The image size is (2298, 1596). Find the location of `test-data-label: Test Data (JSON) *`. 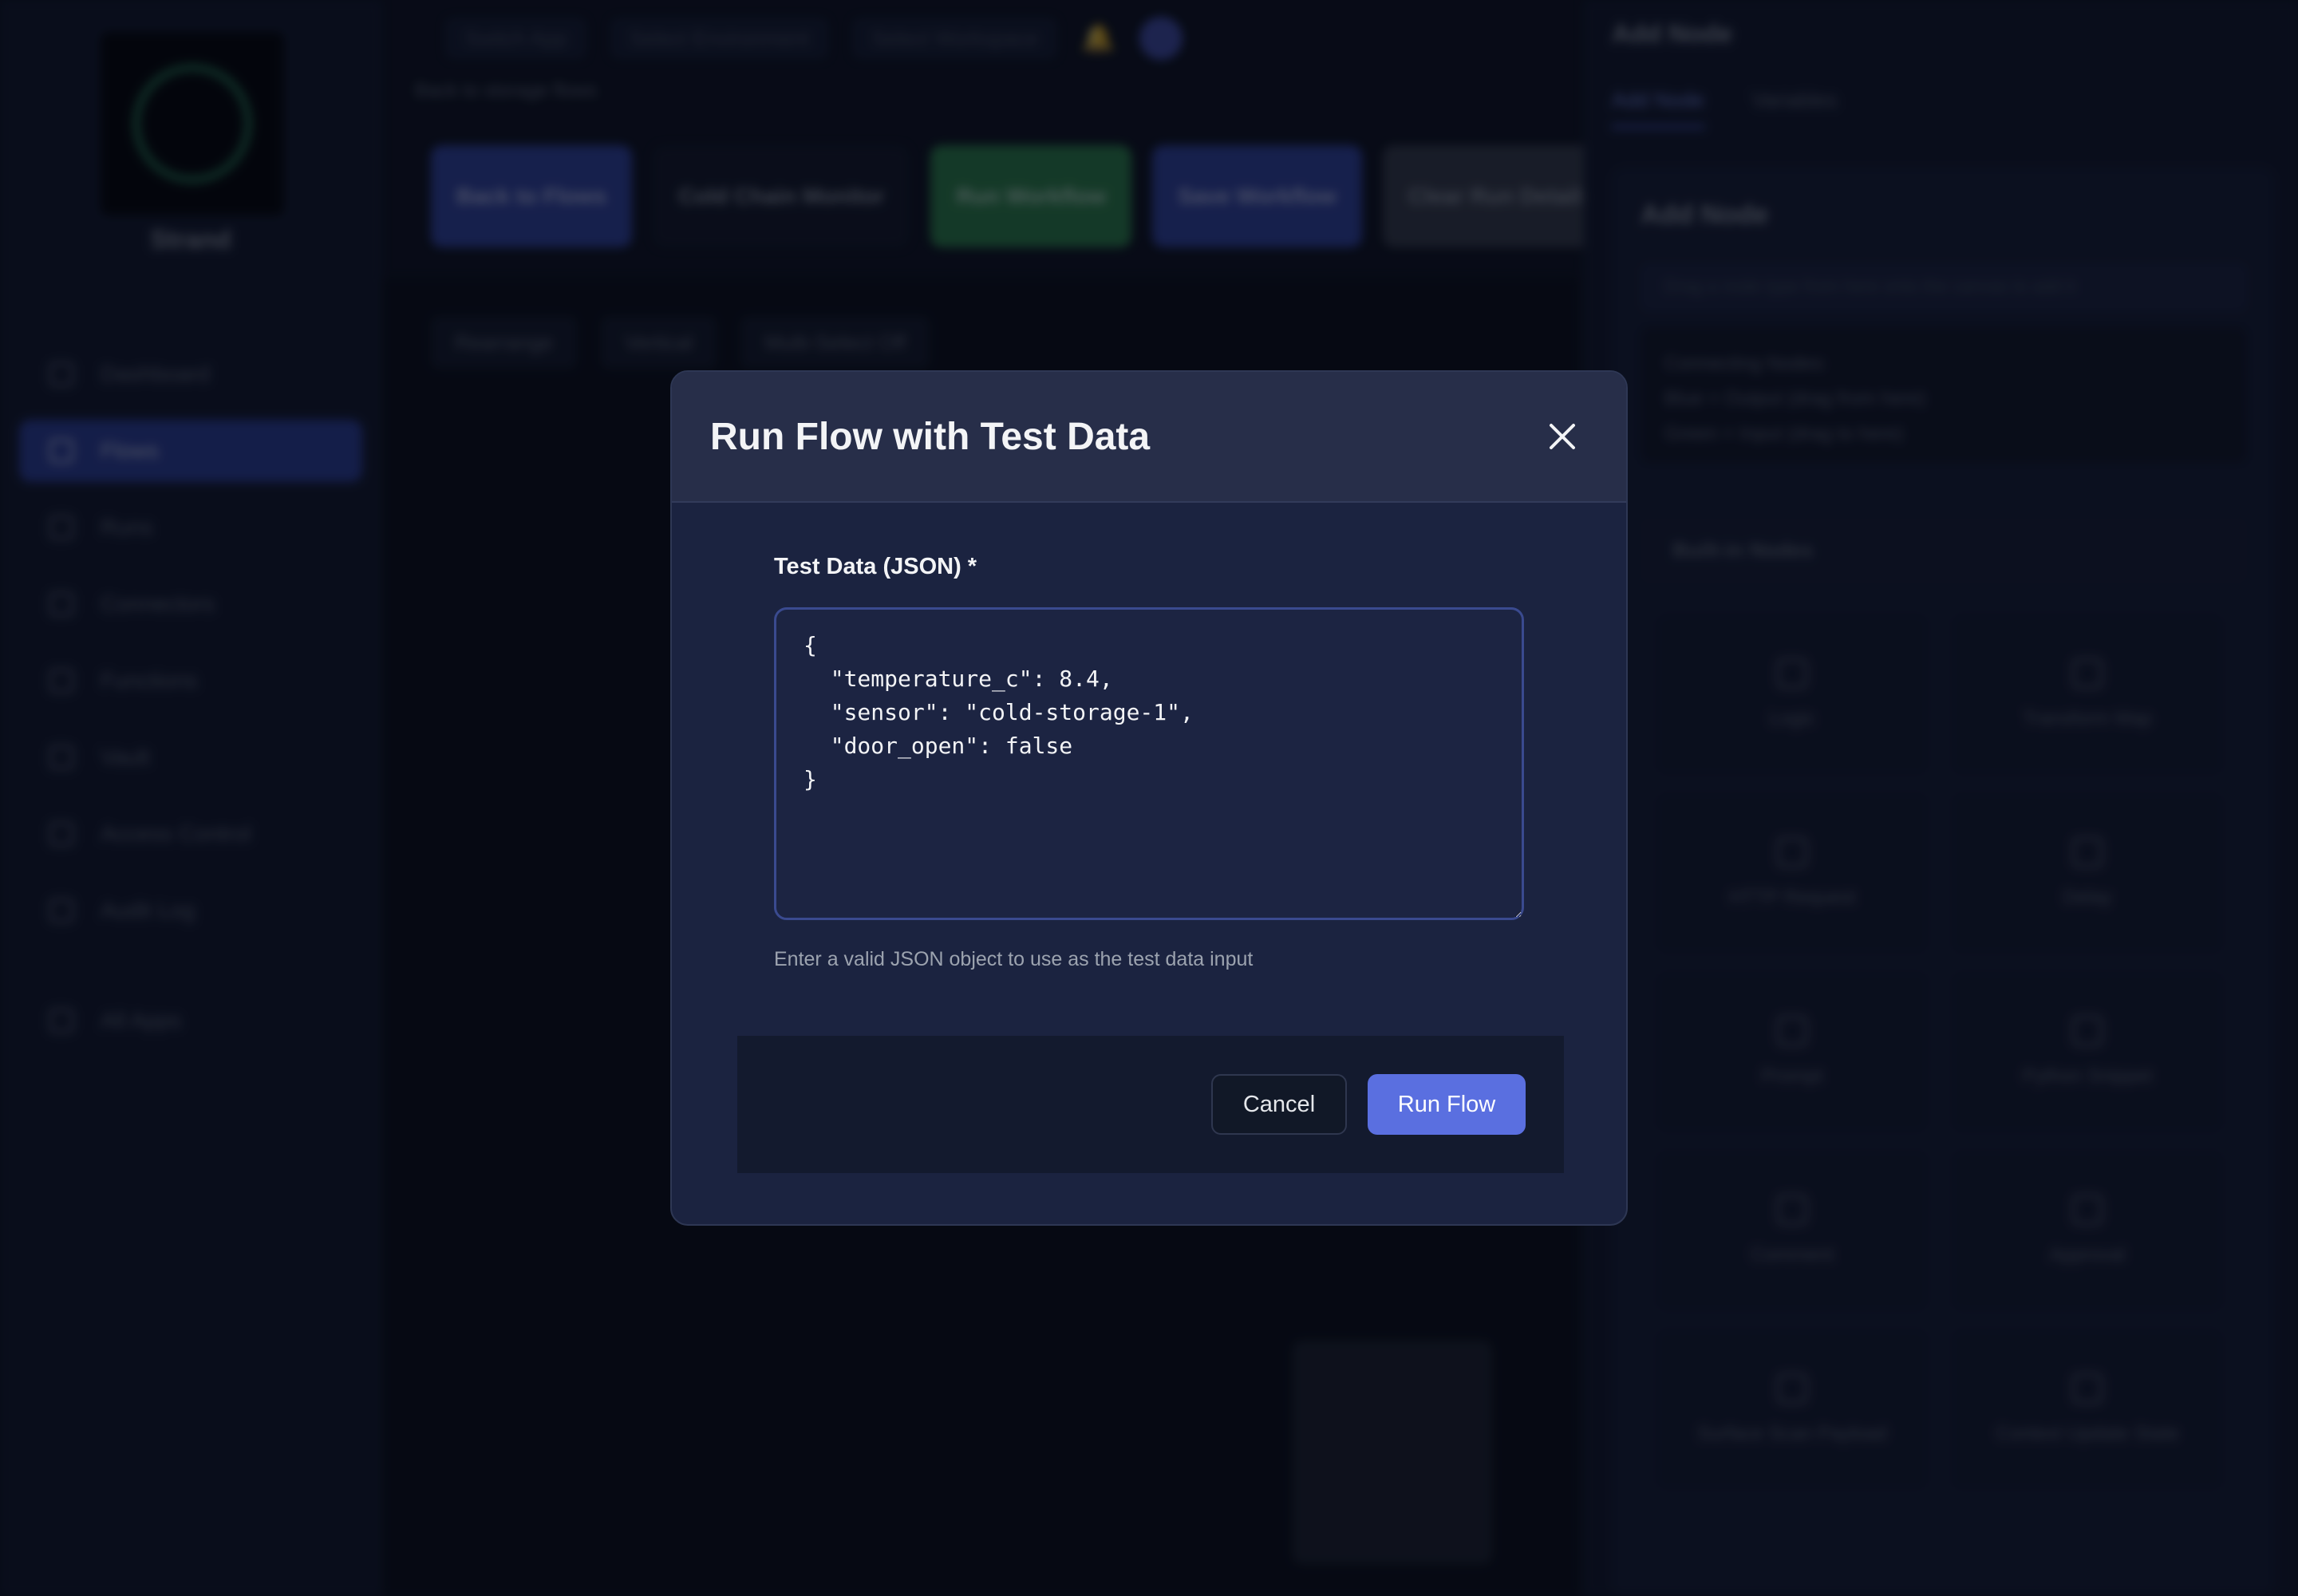

test-data-label: Test Data (JSON) * is located at coordinates (875, 566).